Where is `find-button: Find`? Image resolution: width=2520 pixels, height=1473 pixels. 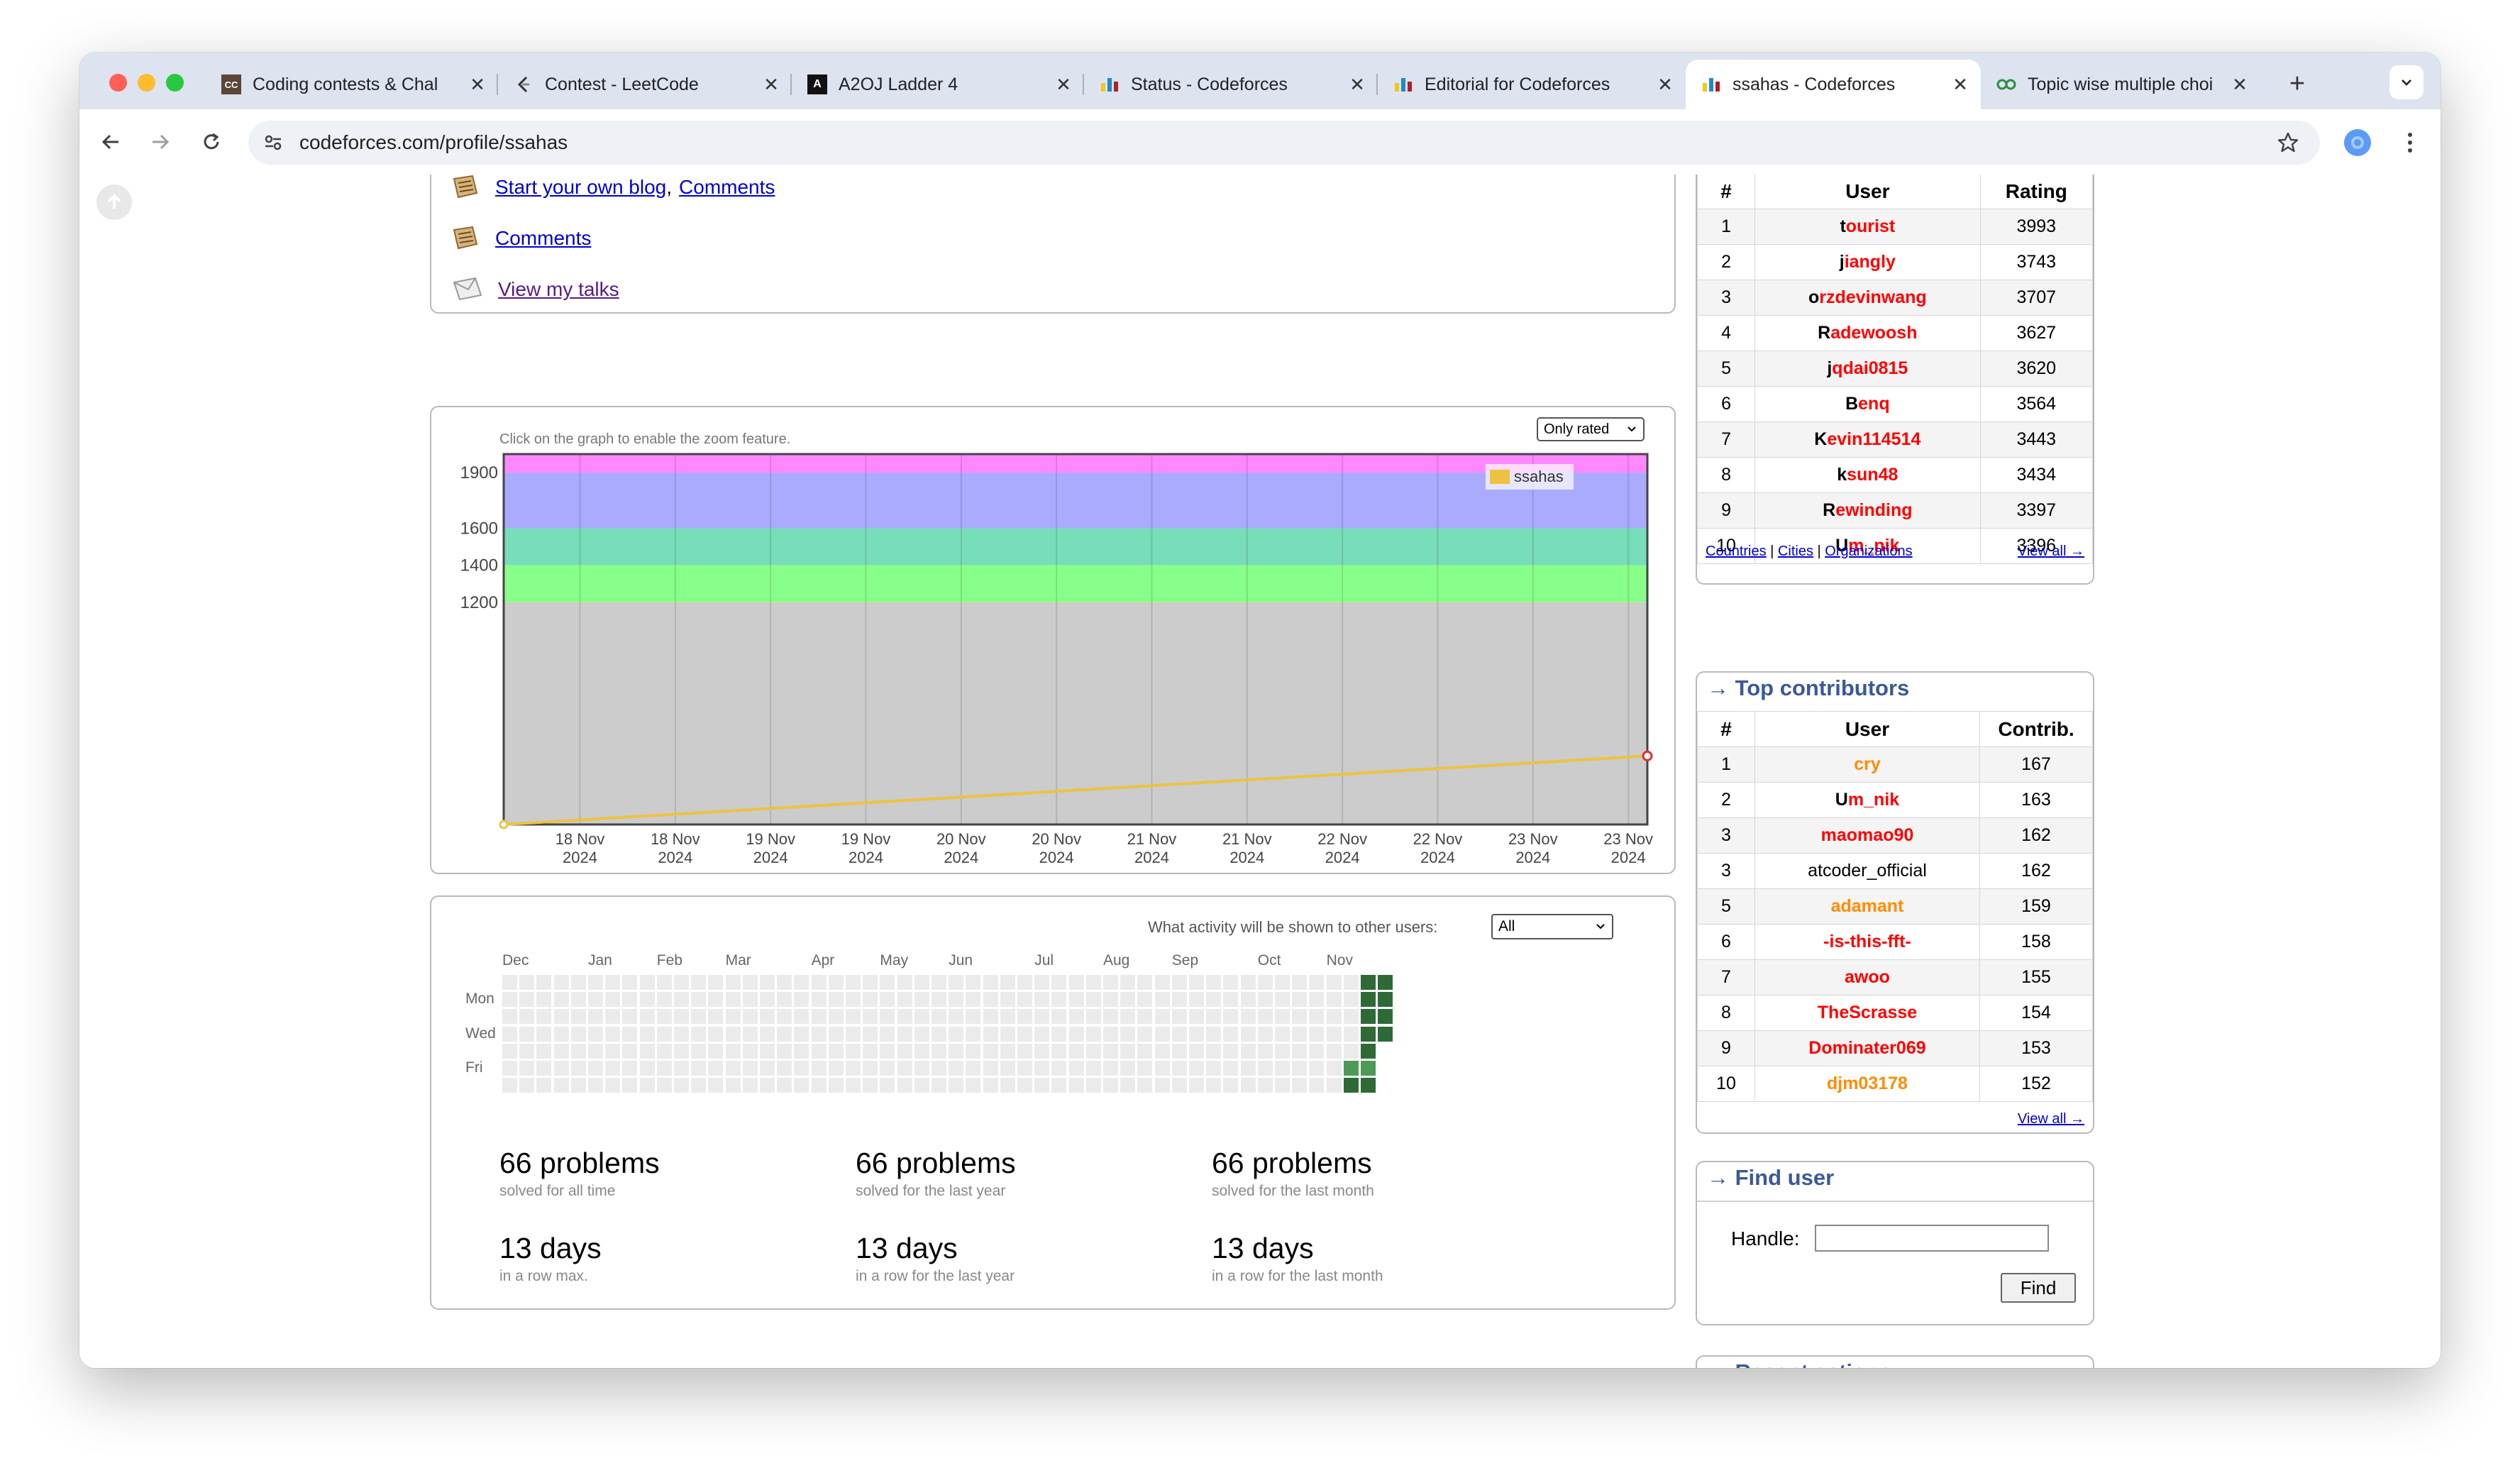 find-button: Find is located at coordinates (2039, 1288).